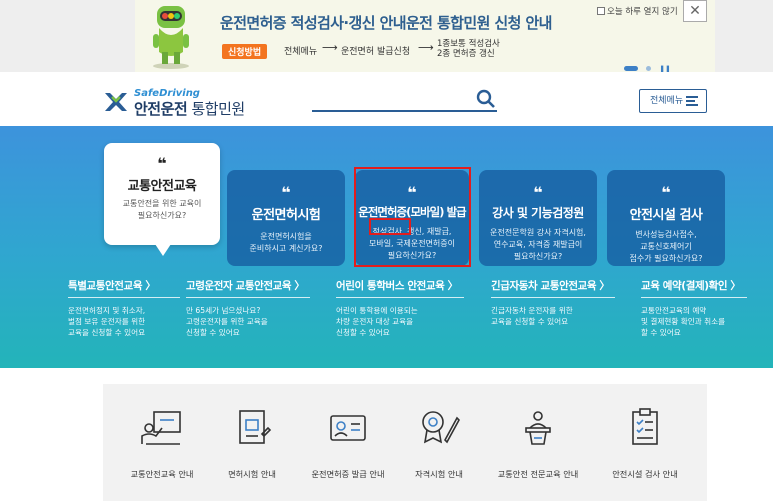  Describe the element at coordinates (404, 111) in the screenshot. I see `search-input` at that location.